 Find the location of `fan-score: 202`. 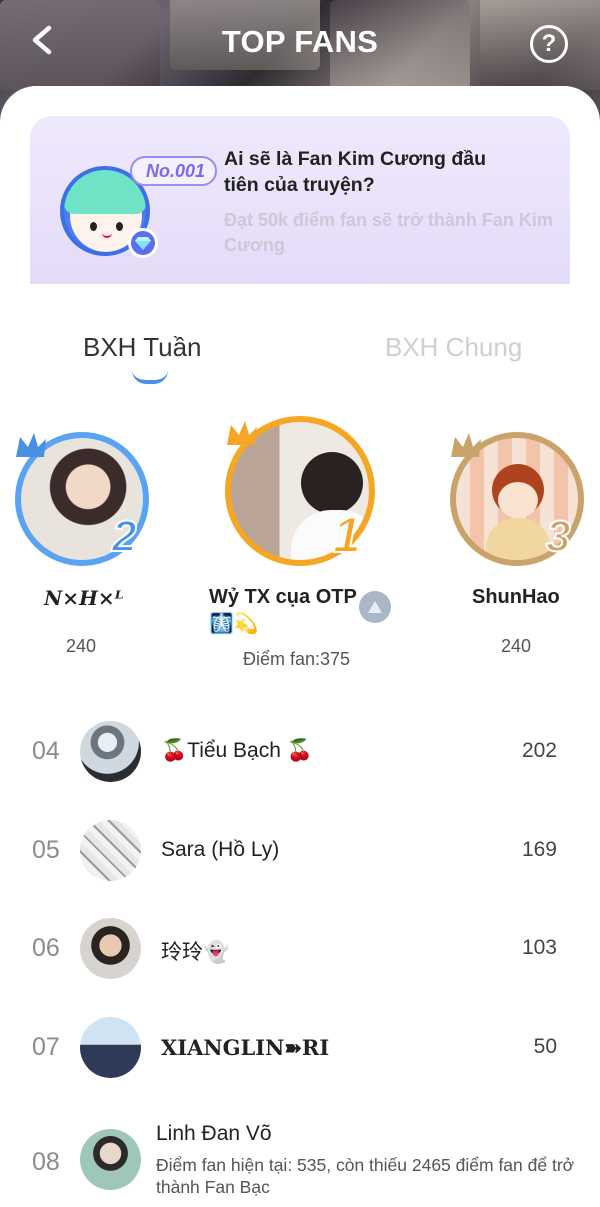

fan-score: 202 is located at coordinates (539, 750).